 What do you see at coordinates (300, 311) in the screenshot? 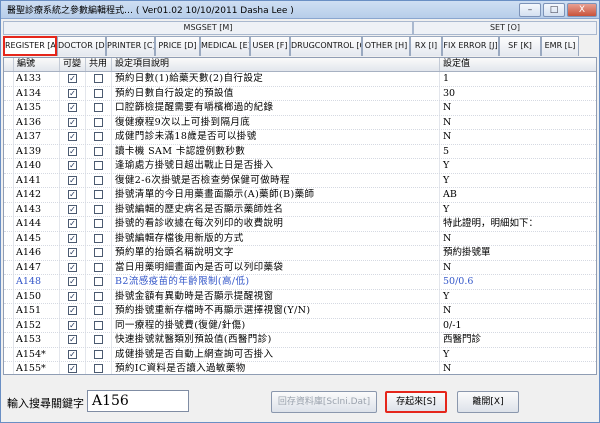
I see `table-row: A151 ✓ 預約掛號重新存檔時不再顯示選擇視窗(Y/N) N` at bounding box center [300, 311].